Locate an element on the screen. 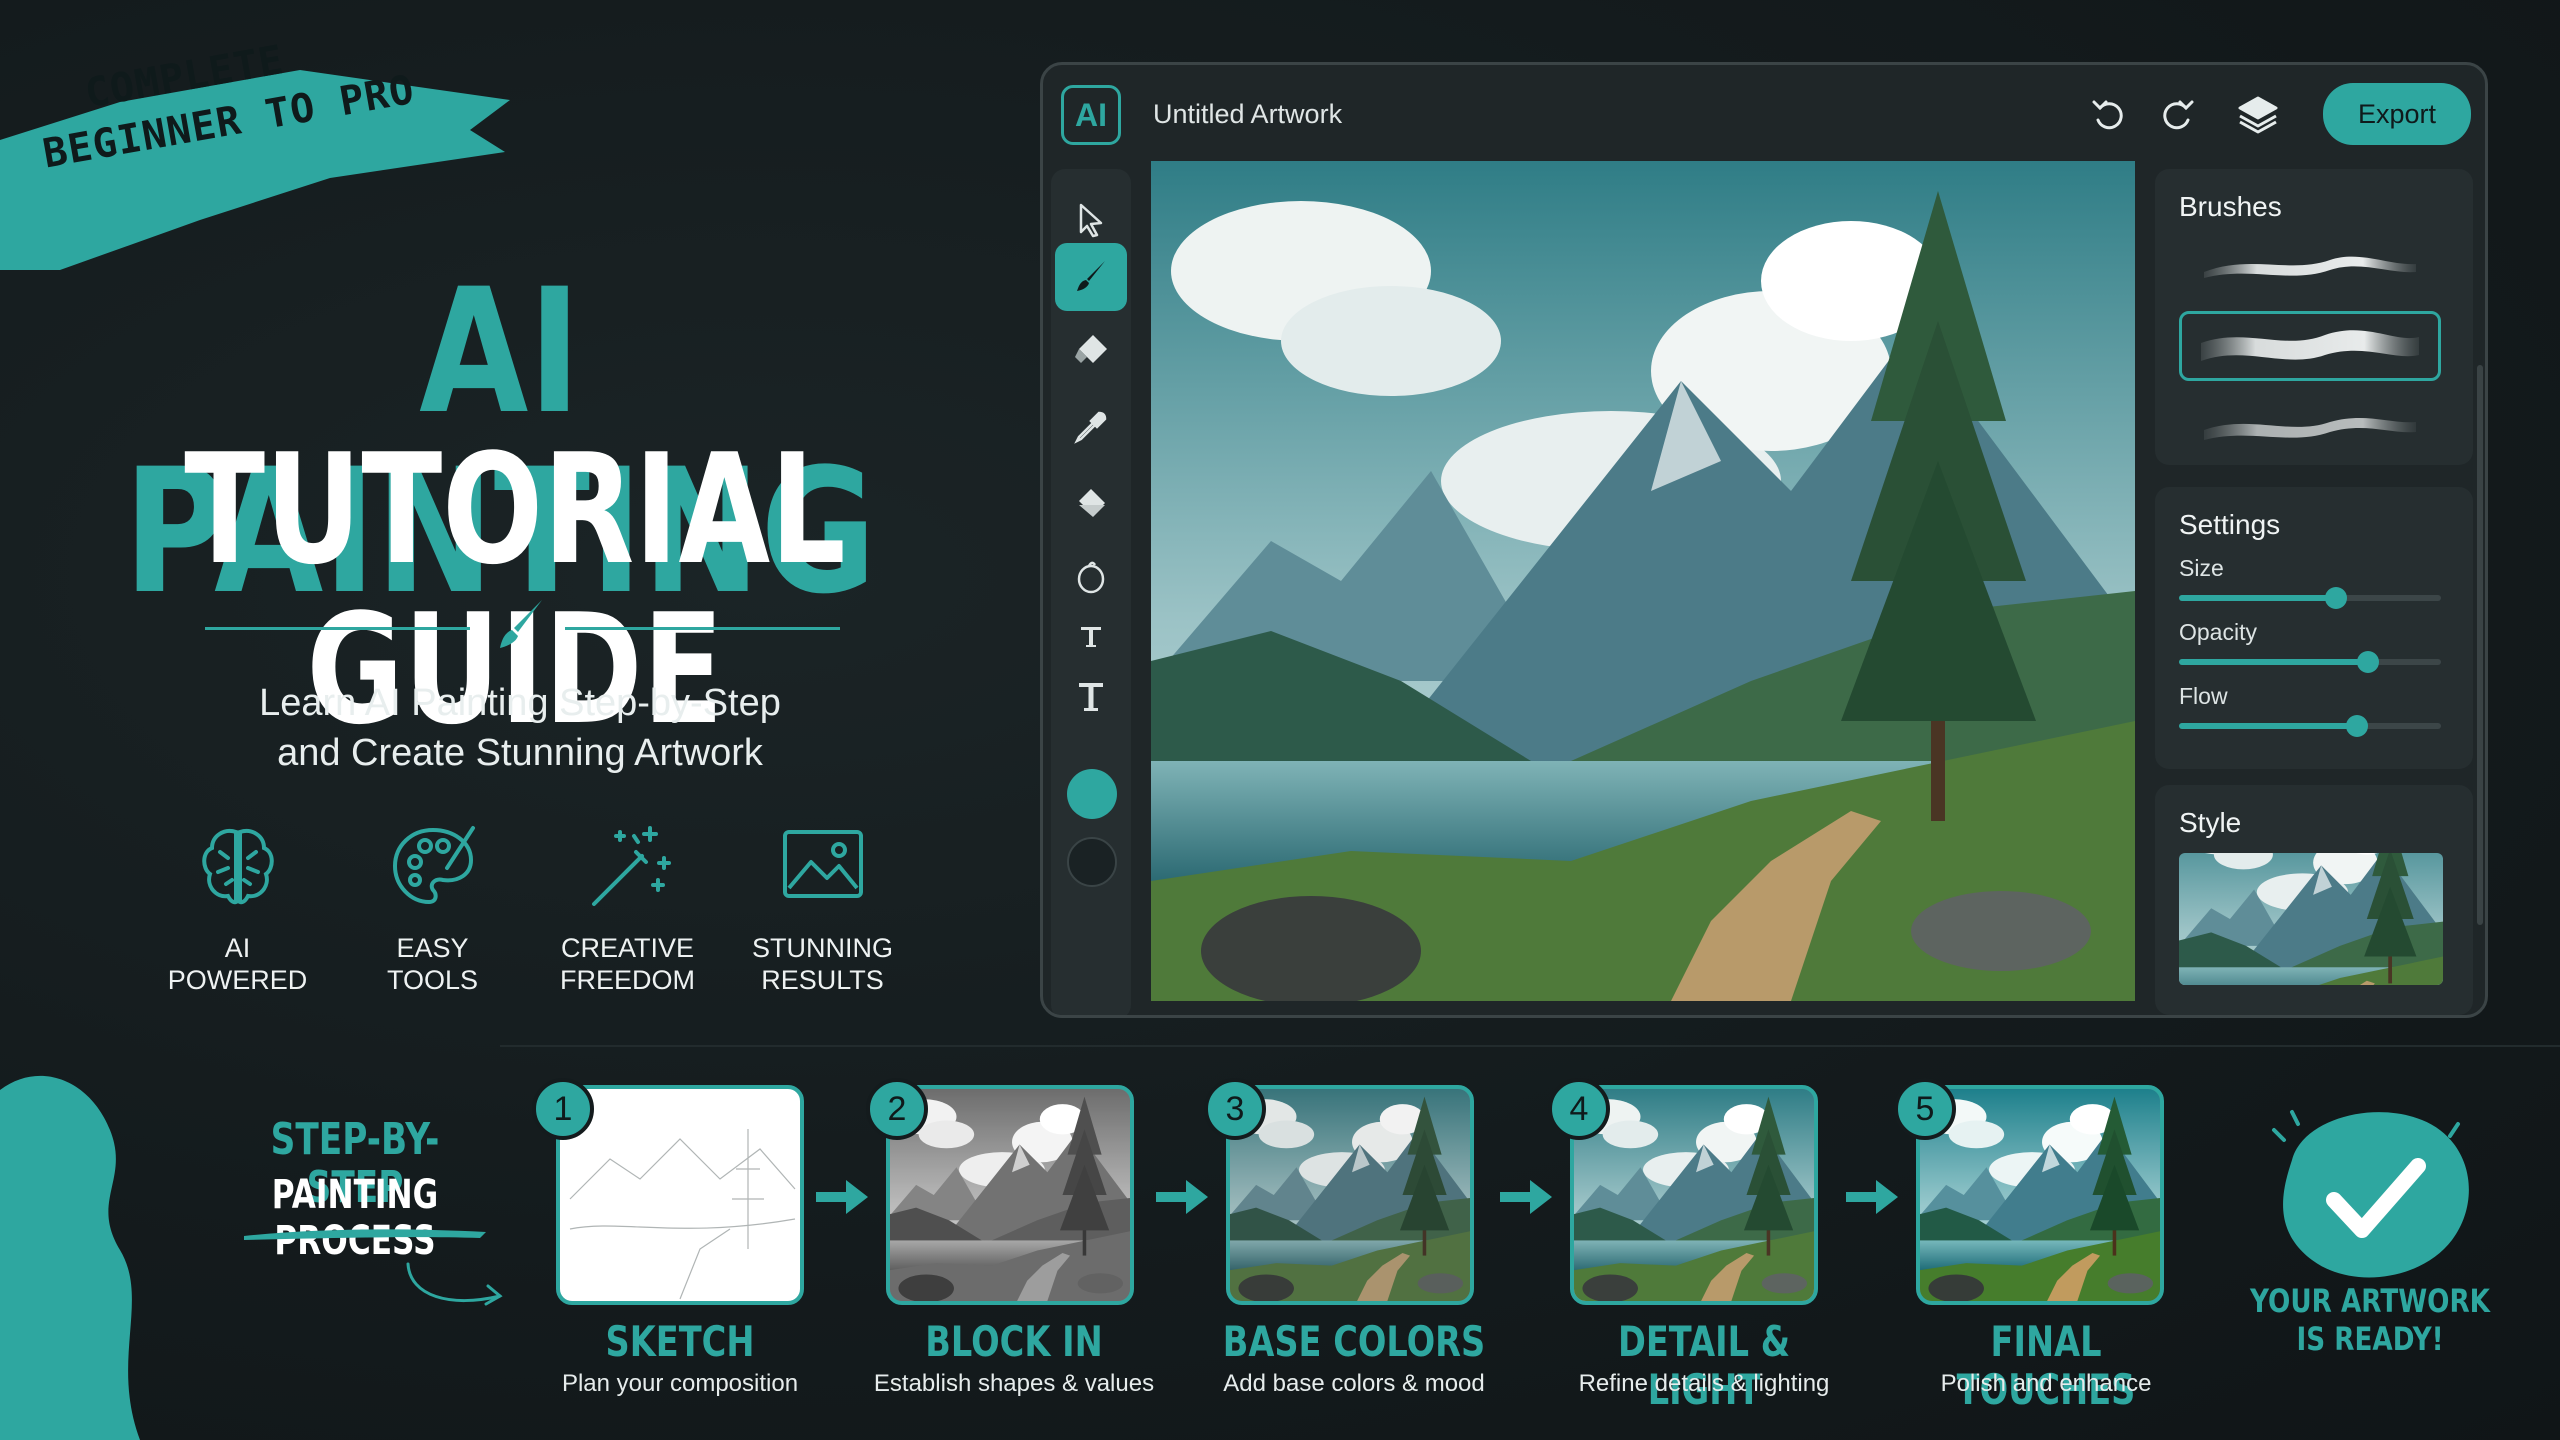 Image resolution: width=2560 pixels, height=1440 pixels. step-description: Establish shapes & values is located at coordinates (1014, 1383).